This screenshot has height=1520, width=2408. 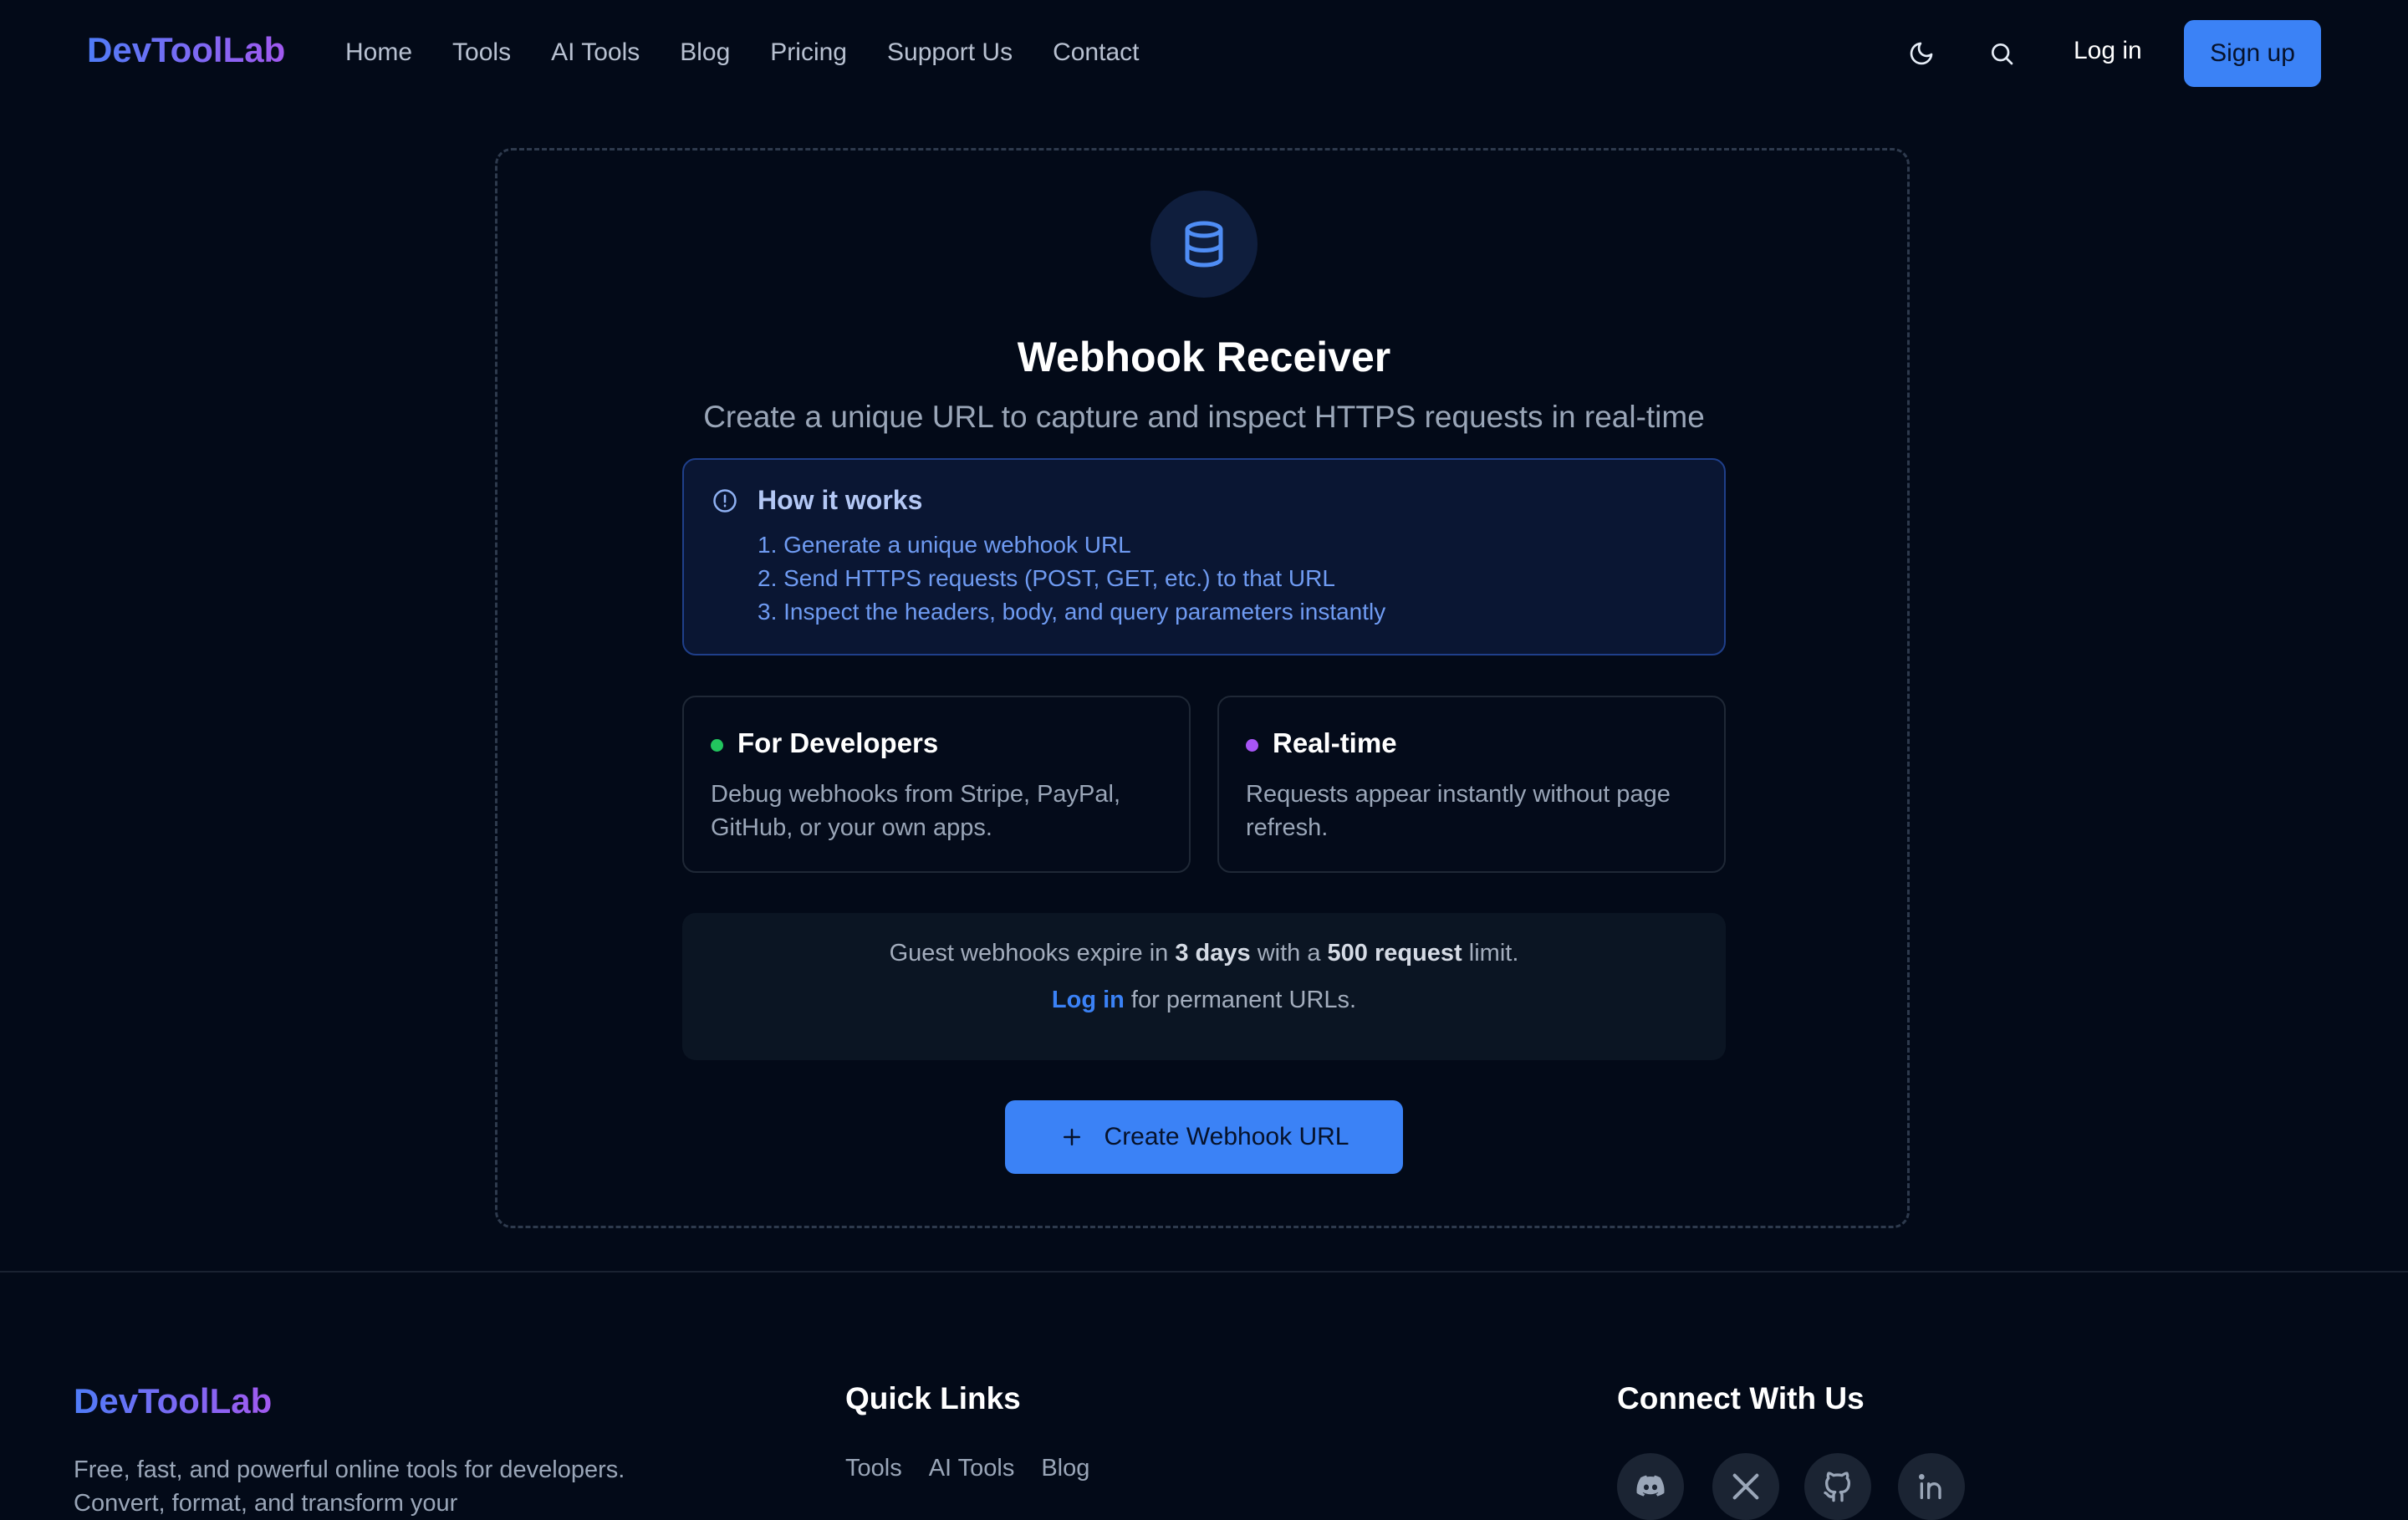 What do you see at coordinates (1065, 1469) in the screenshot?
I see `footer-link-blog: Blog` at bounding box center [1065, 1469].